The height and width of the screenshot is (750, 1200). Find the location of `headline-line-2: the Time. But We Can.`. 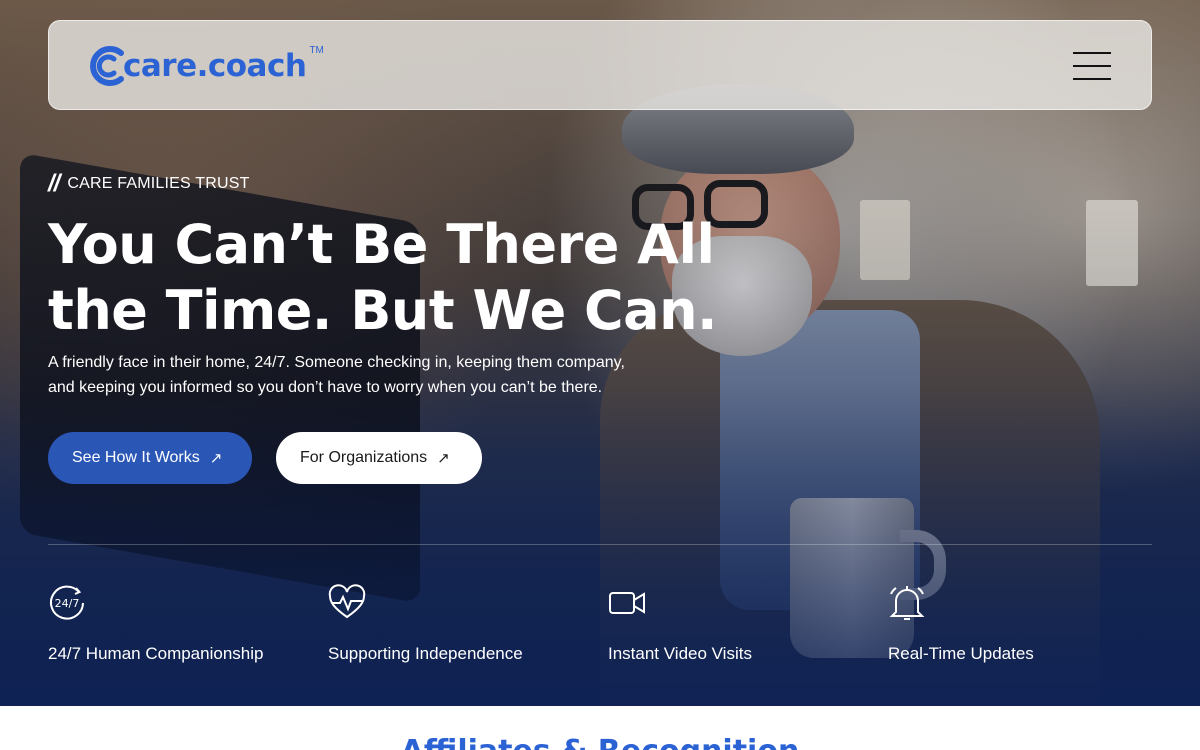

headline-line-2: the Time. But We Can. is located at coordinates (383, 310).